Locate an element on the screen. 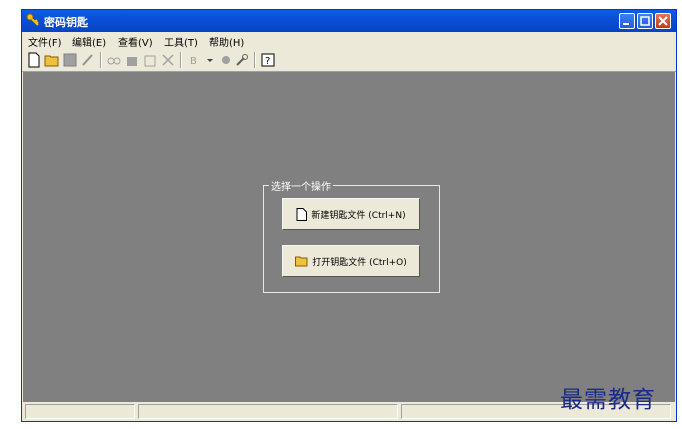 The height and width of the screenshot is (429, 682). svg-text: B is located at coordinates (193, 61).